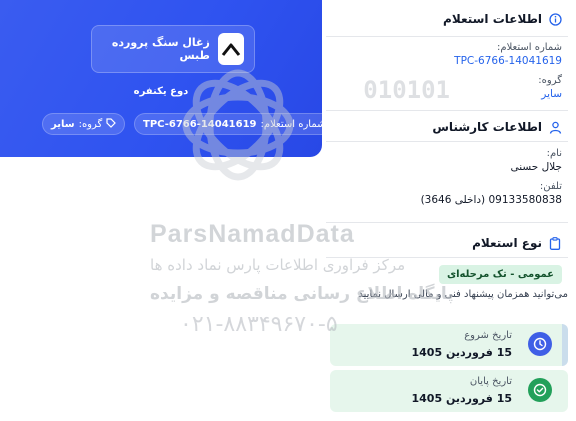 The width and height of the screenshot is (576, 421). What do you see at coordinates (462, 352) in the screenshot?
I see `start-date-value: 15 فروردین 1405` at bounding box center [462, 352].